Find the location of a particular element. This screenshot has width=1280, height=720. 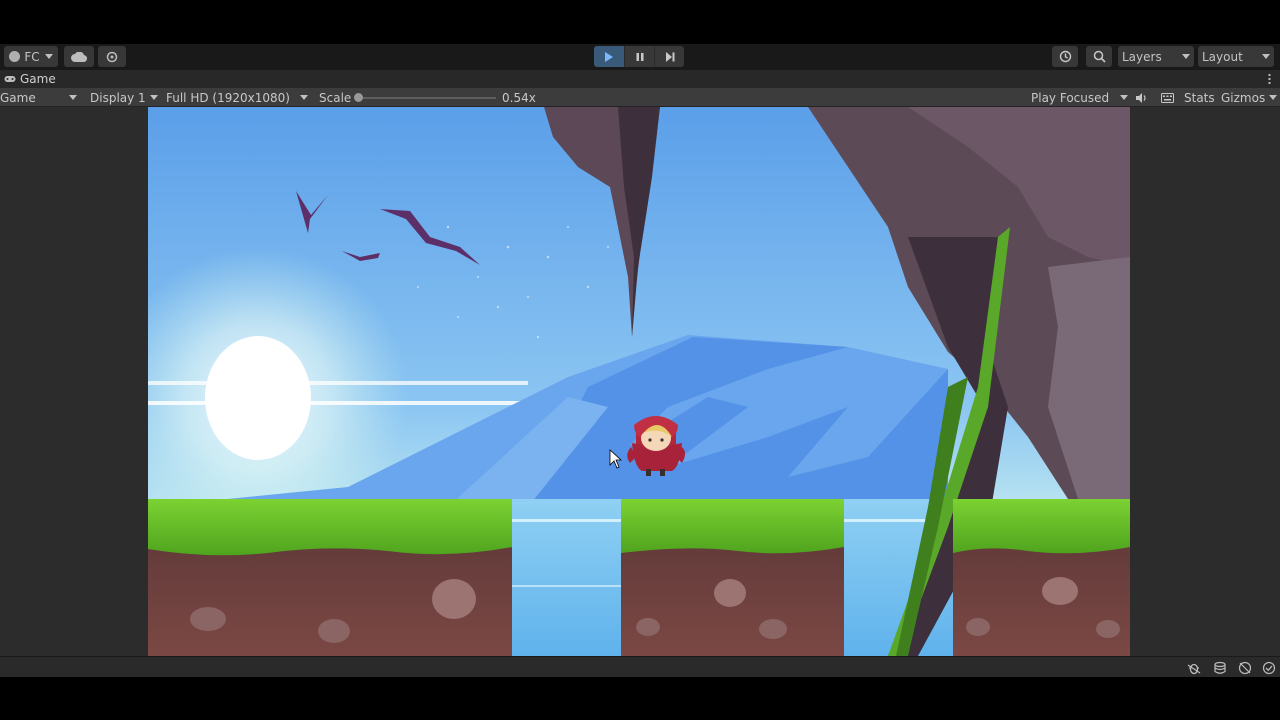

keyboard-icon is located at coordinates (1167, 97).